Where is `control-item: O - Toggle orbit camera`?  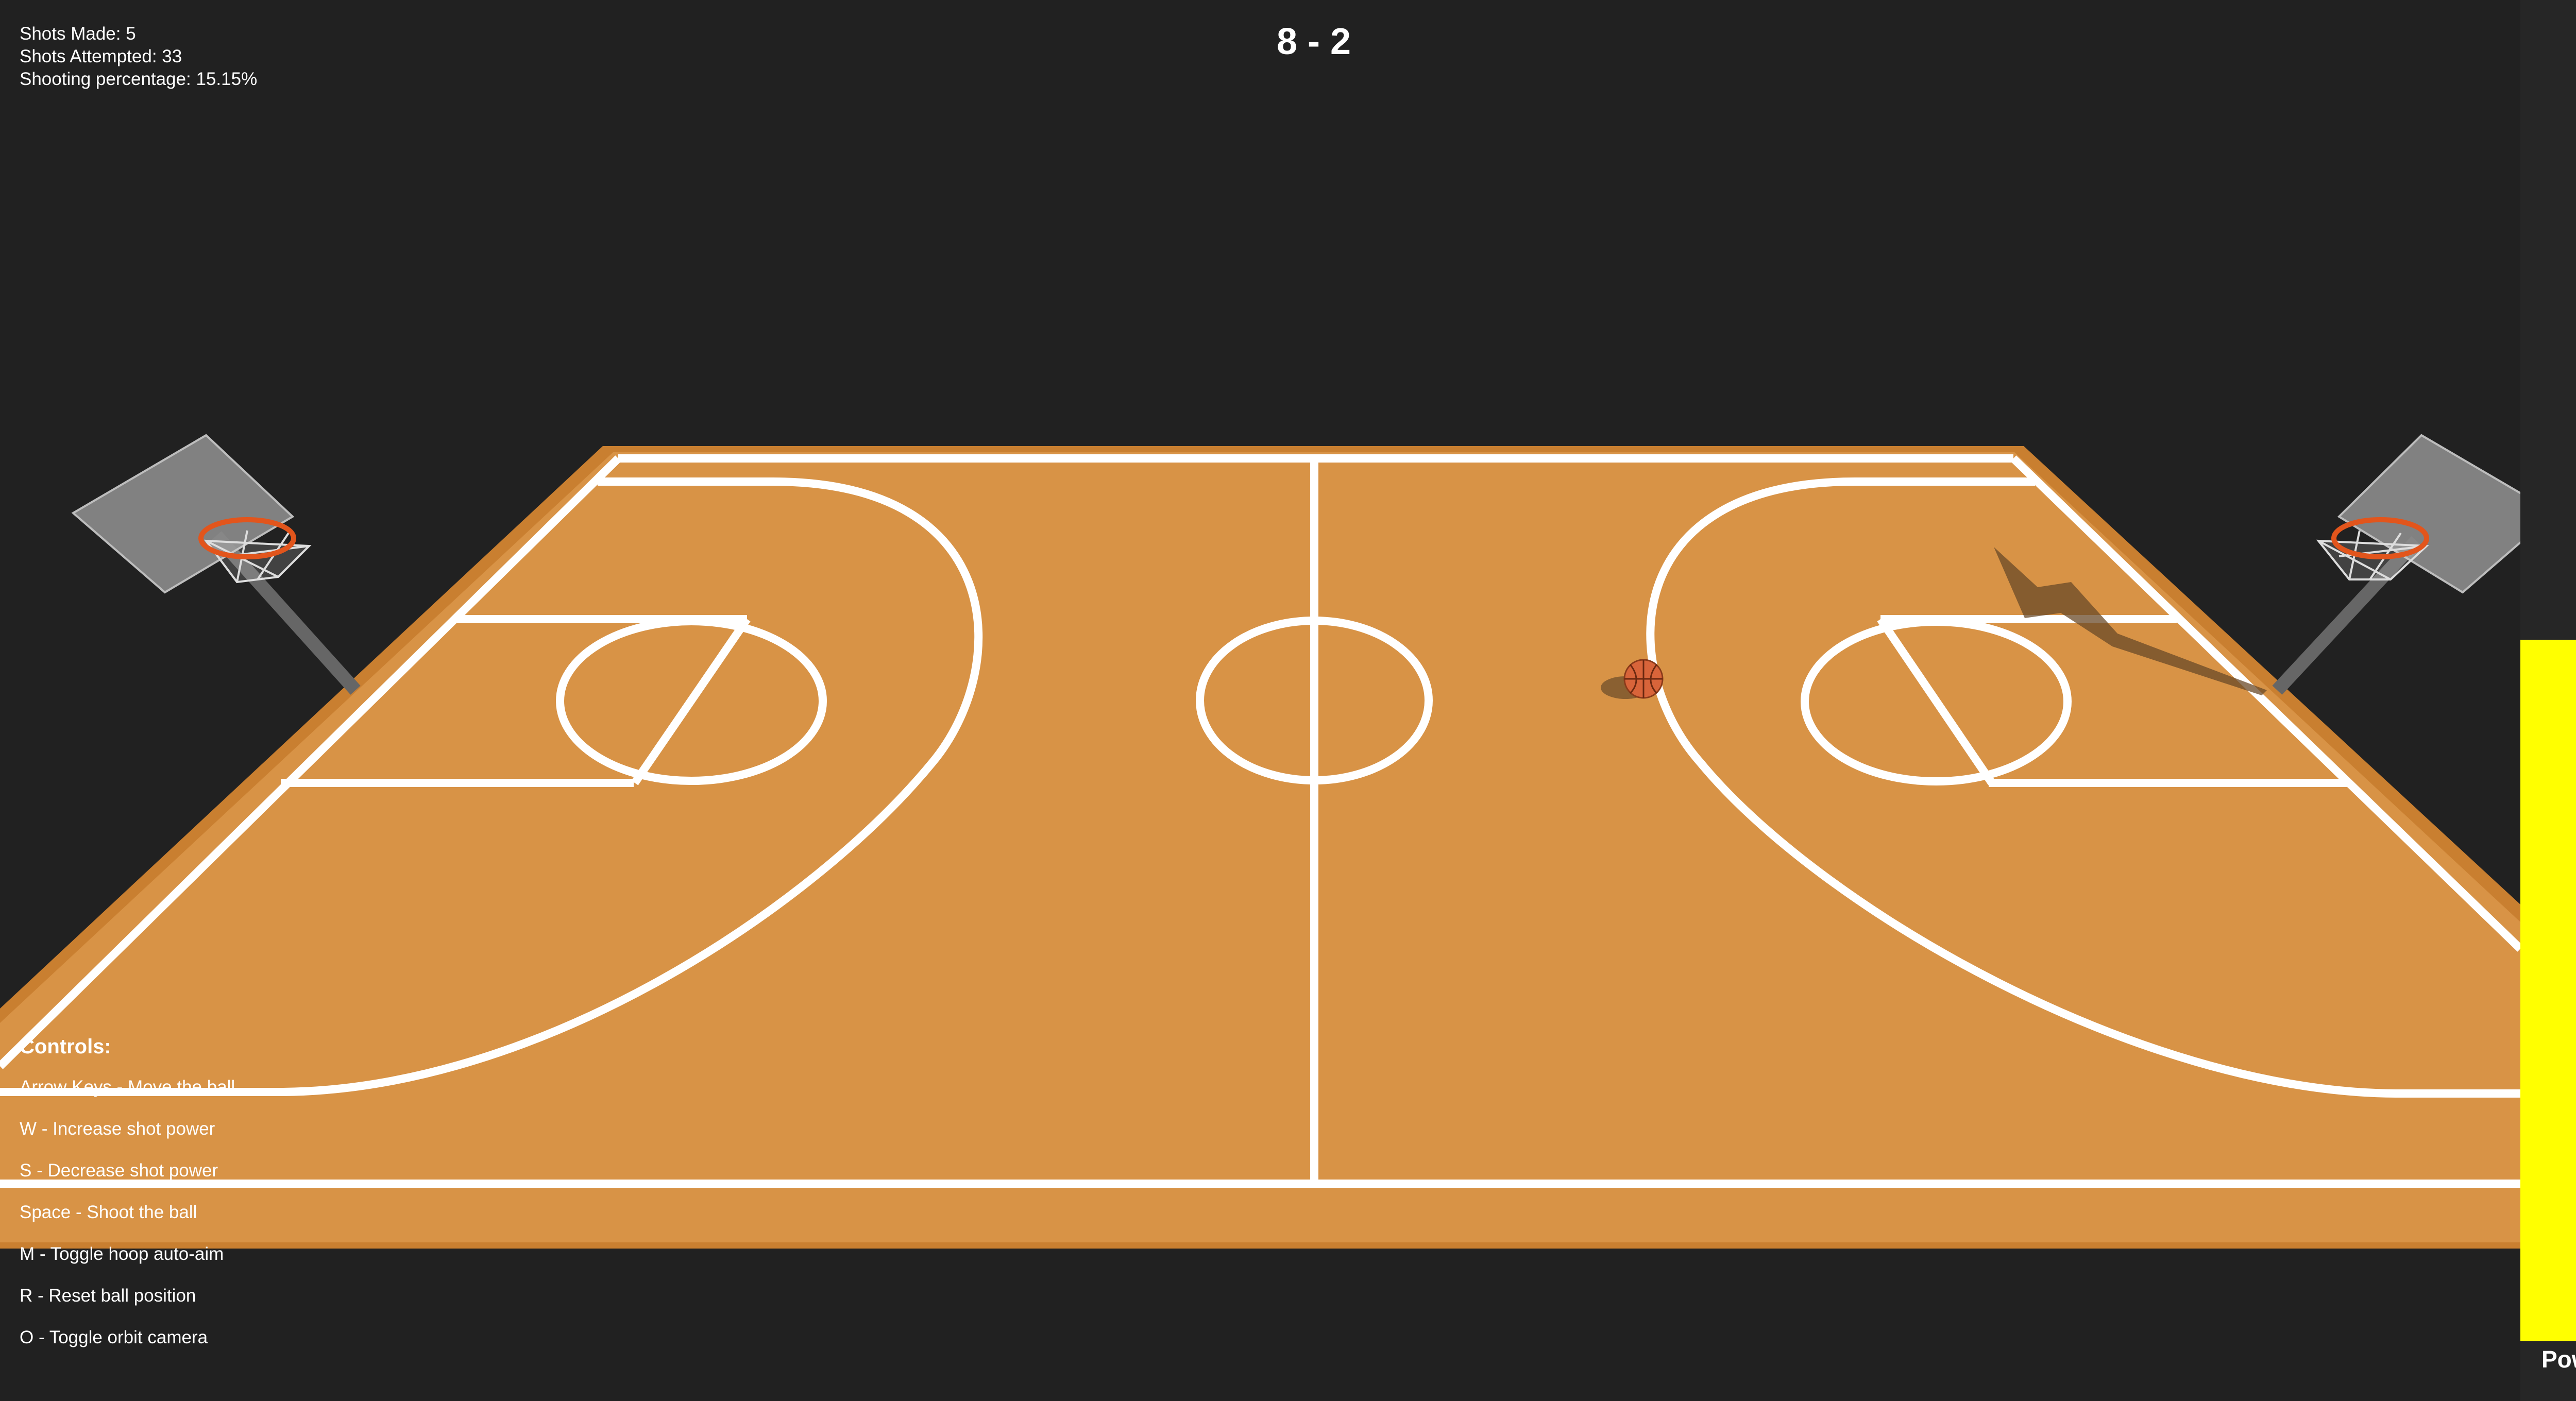 control-item: O - Toggle orbit camera is located at coordinates (114, 1337).